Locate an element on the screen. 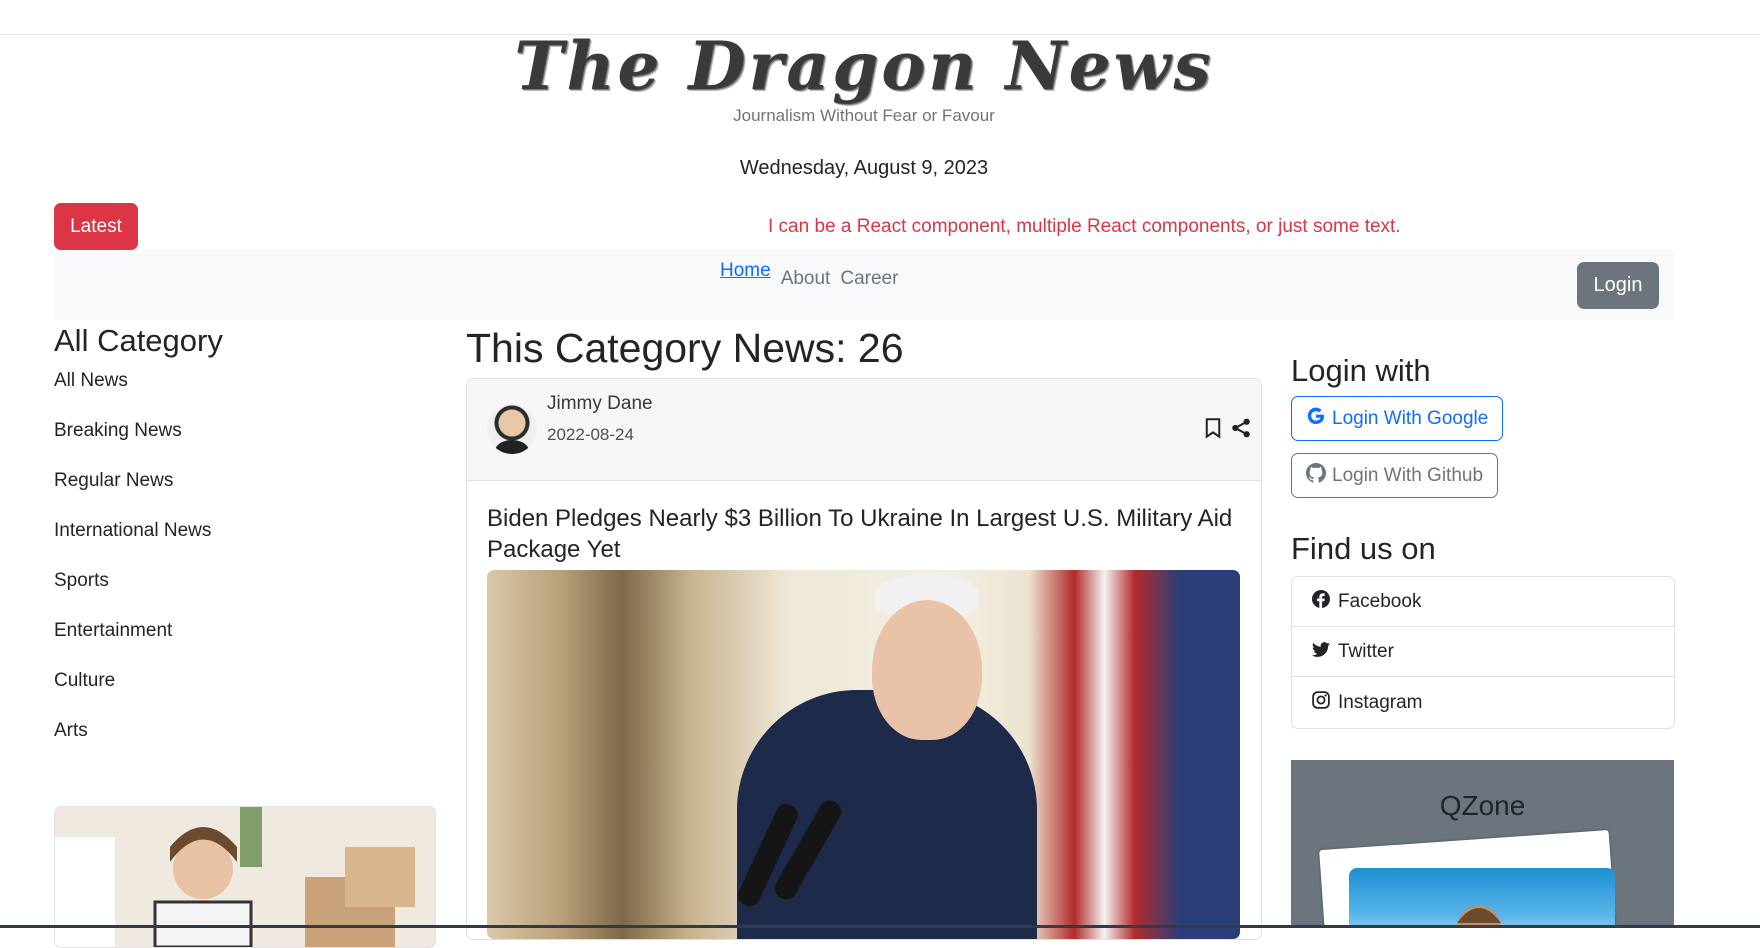  google-icon is located at coordinates (1316, 419).